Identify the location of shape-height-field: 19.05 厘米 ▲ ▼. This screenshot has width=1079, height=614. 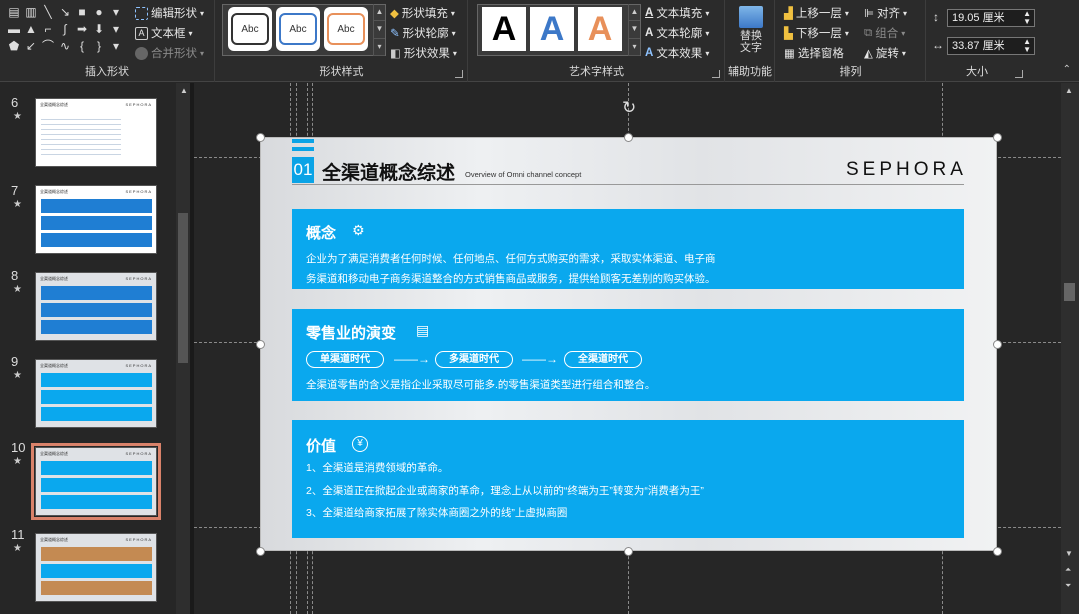
(991, 18).